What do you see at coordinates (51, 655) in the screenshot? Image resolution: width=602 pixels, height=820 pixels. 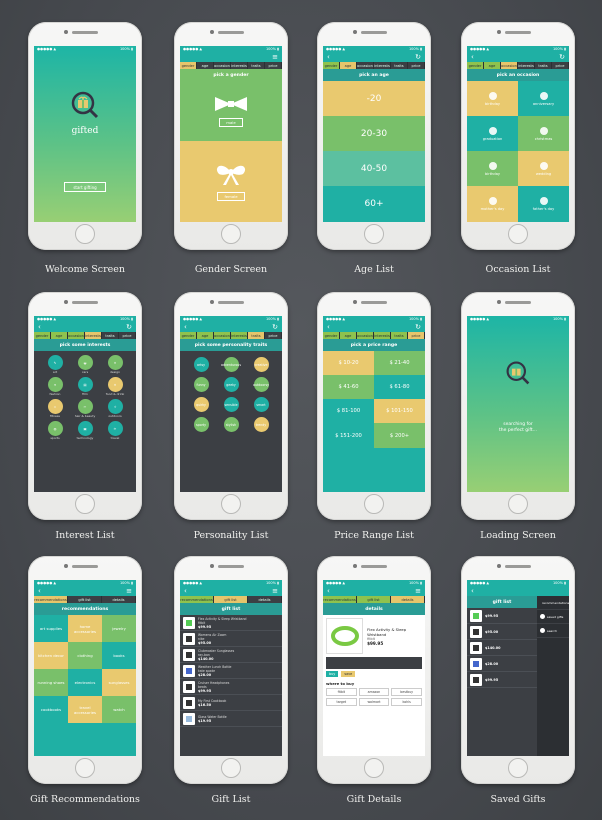 I see `rec-option: kitchen decor` at bounding box center [51, 655].